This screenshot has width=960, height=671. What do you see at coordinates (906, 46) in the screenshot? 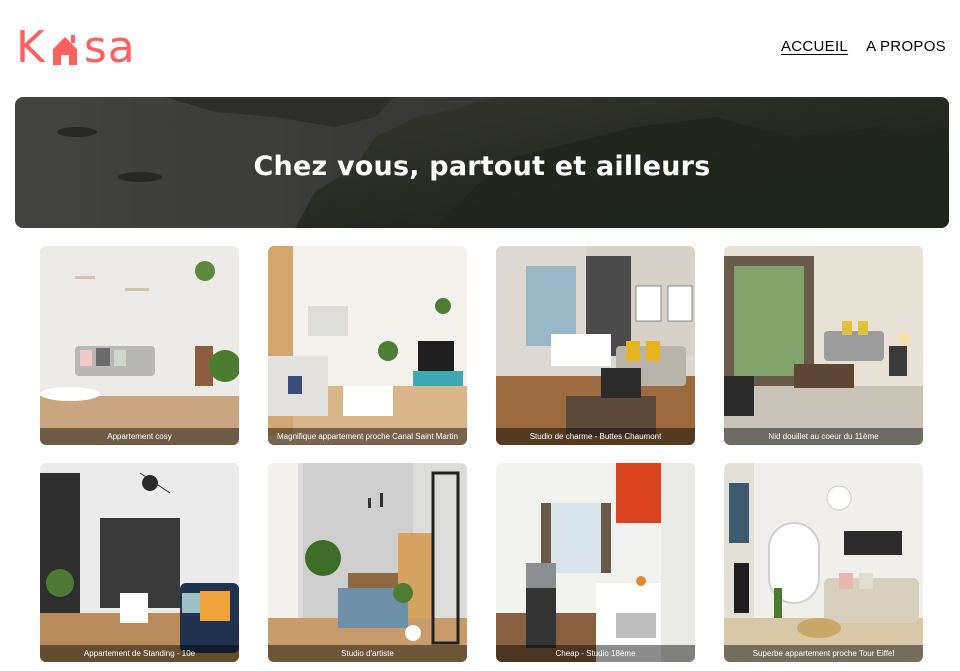
I see `nav-link-a-propos: A PROPOS` at bounding box center [906, 46].